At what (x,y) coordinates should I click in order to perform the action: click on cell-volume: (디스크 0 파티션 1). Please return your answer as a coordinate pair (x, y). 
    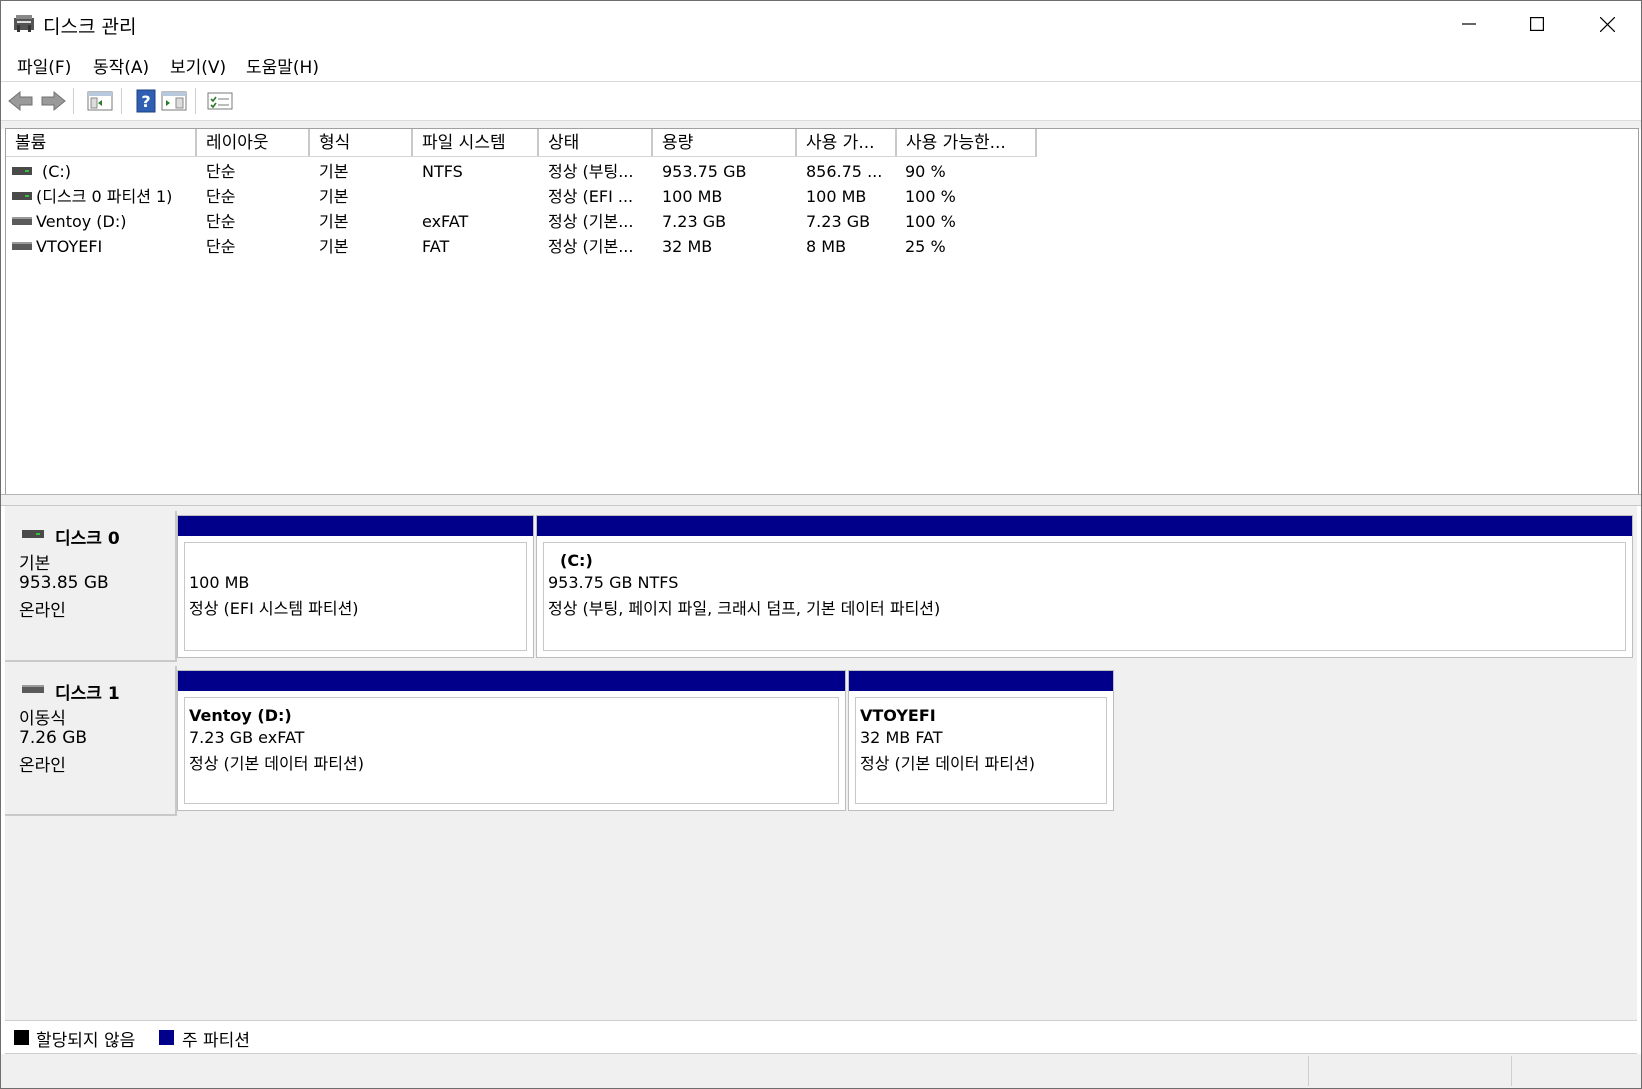
    Looking at the image, I should click on (104, 196).